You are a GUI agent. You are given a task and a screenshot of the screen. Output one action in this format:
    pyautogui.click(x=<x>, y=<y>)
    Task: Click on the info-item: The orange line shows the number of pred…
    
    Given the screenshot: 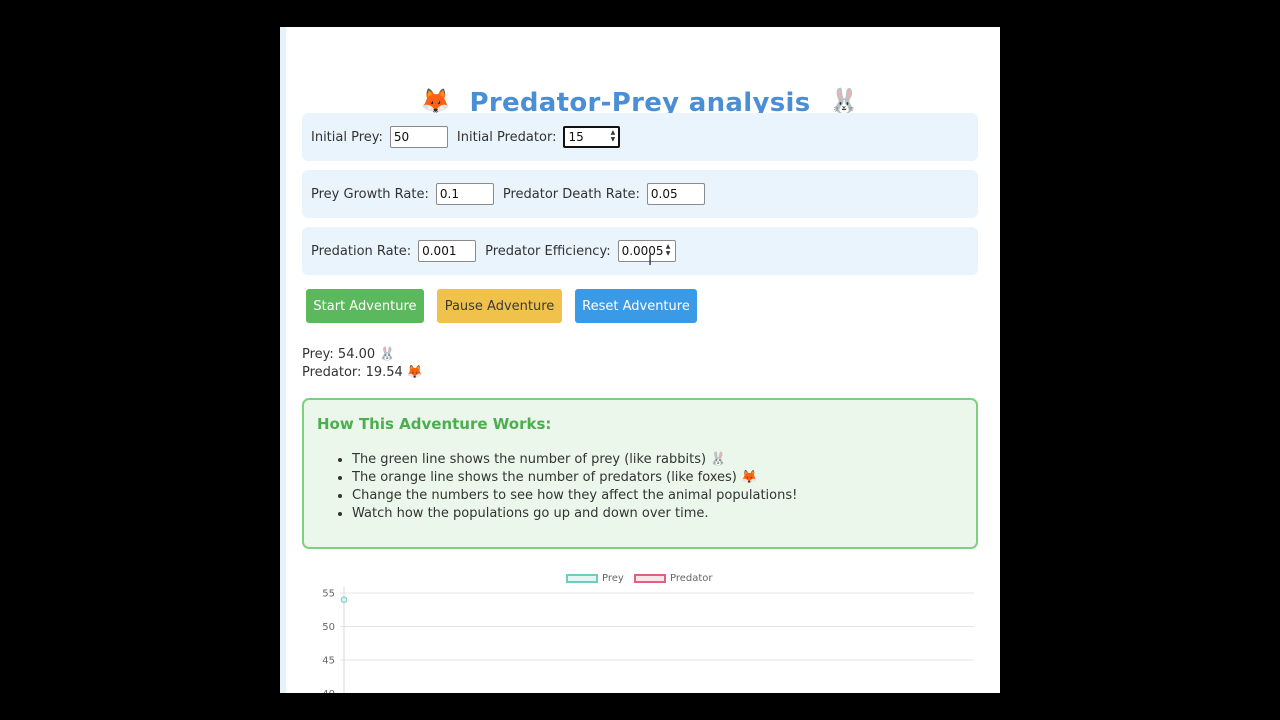 What is the action you would take?
    pyautogui.click(x=574, y=478)
    